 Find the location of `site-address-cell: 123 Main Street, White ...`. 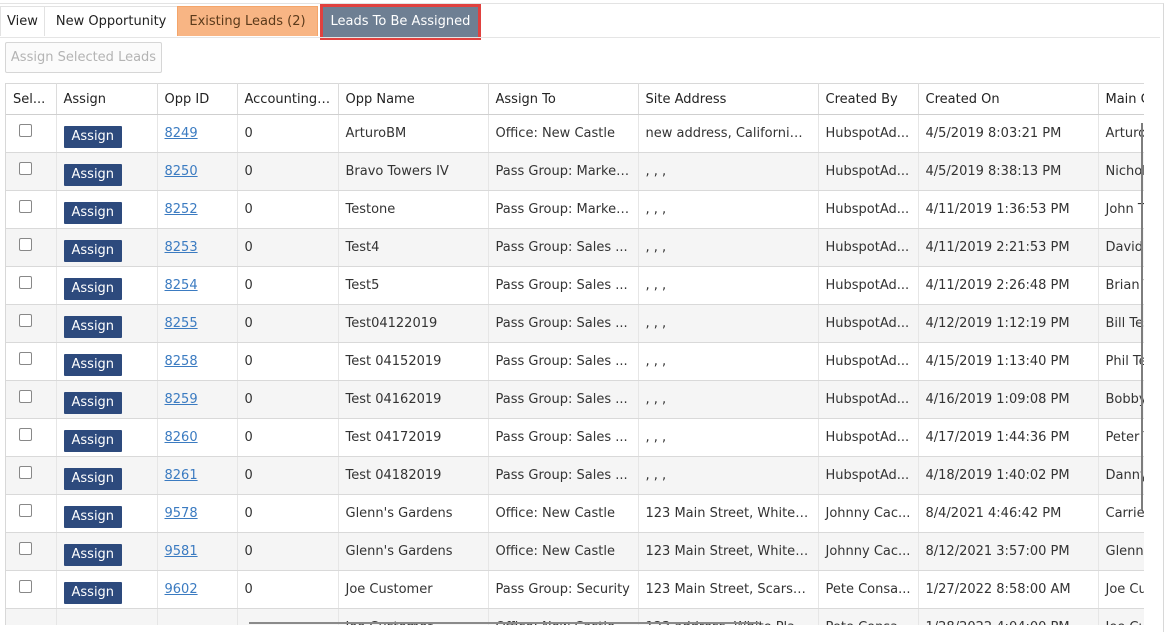

site-address-cell: 123 Main Street, White ... is located at coordinates (728, 513).